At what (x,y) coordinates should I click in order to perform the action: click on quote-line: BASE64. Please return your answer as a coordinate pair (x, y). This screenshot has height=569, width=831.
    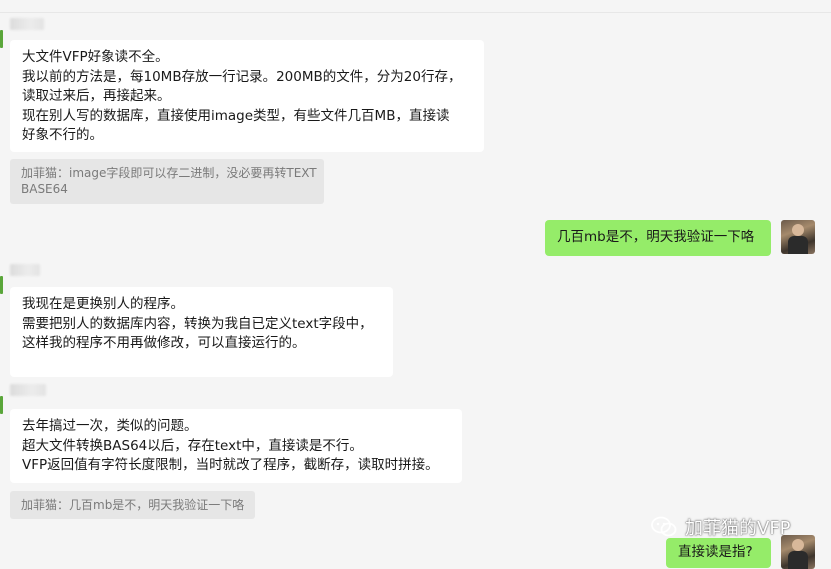
    Looking at the image, I should click on (44, 189).